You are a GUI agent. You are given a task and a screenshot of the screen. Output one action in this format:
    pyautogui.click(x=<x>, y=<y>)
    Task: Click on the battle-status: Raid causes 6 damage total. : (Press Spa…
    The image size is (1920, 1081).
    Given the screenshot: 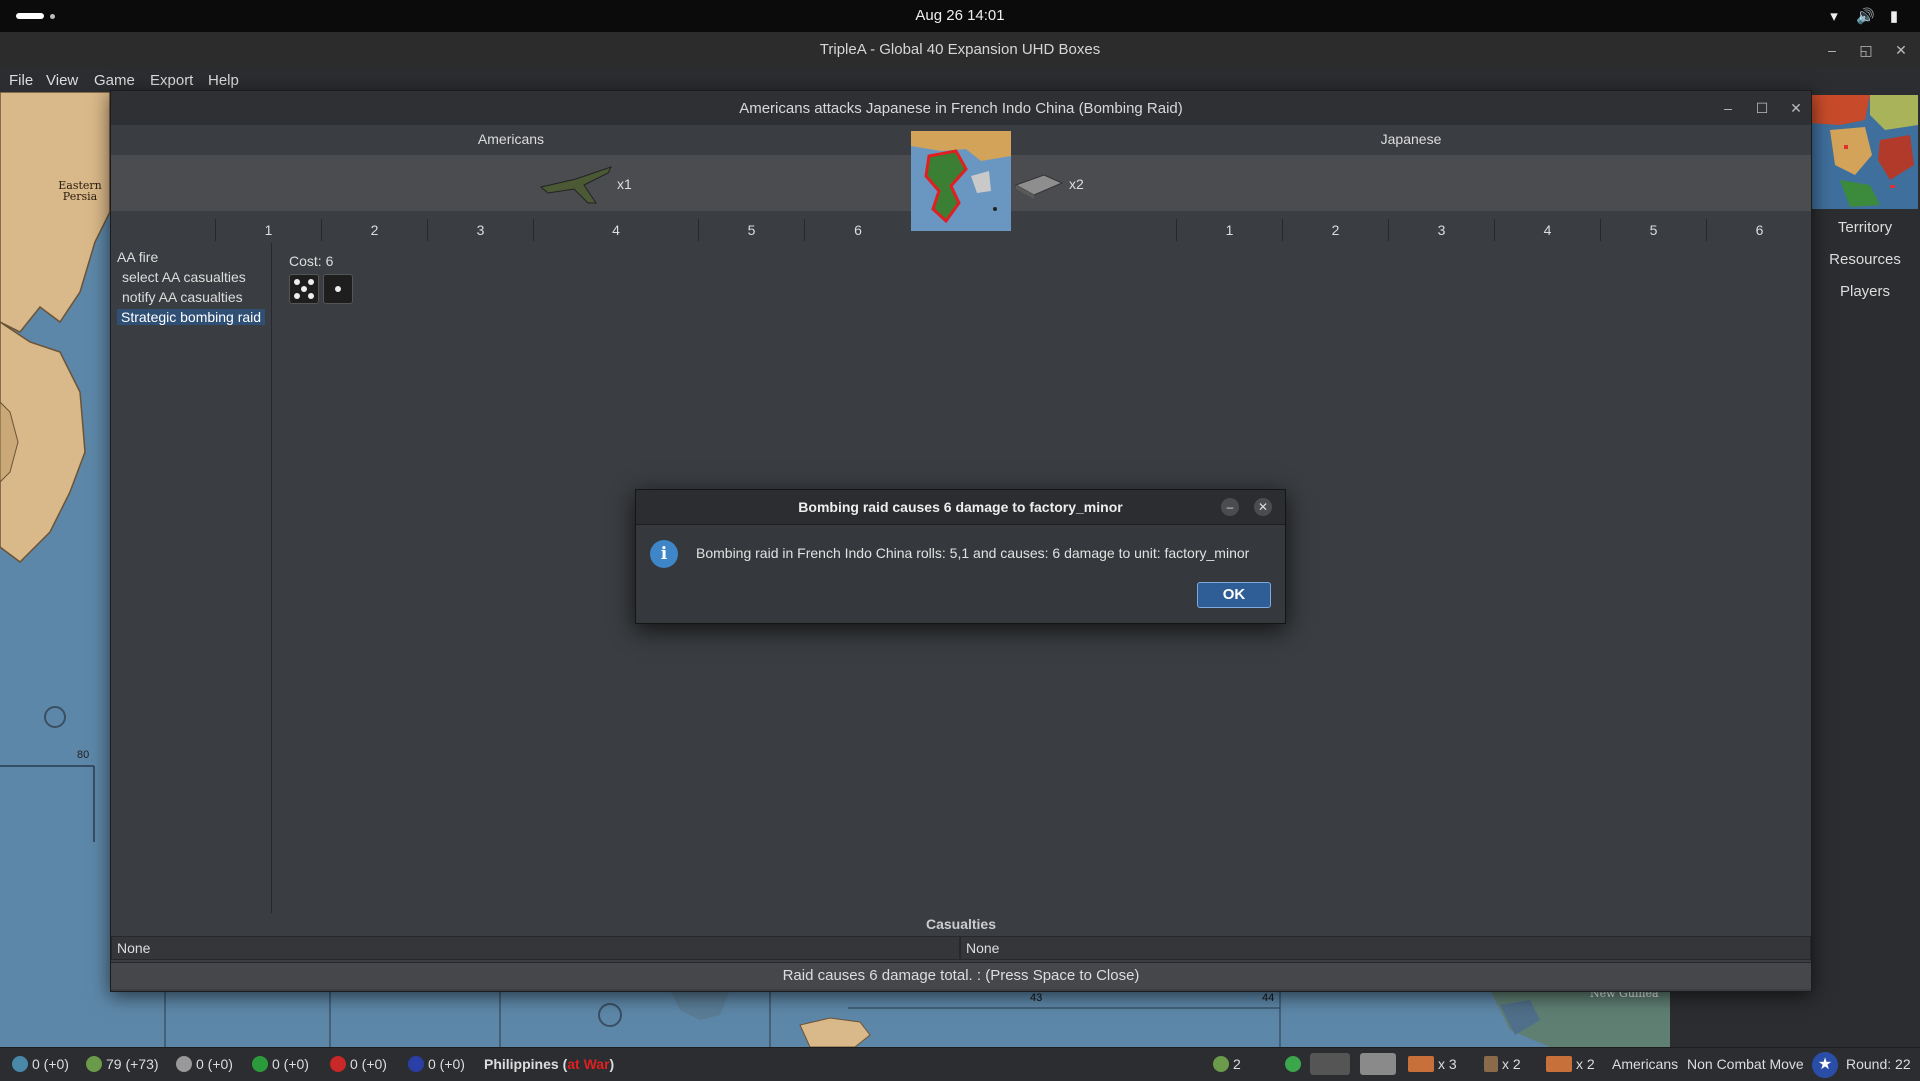 What is the action you would take?
    pyautogui.click(x=961, y=975)
    